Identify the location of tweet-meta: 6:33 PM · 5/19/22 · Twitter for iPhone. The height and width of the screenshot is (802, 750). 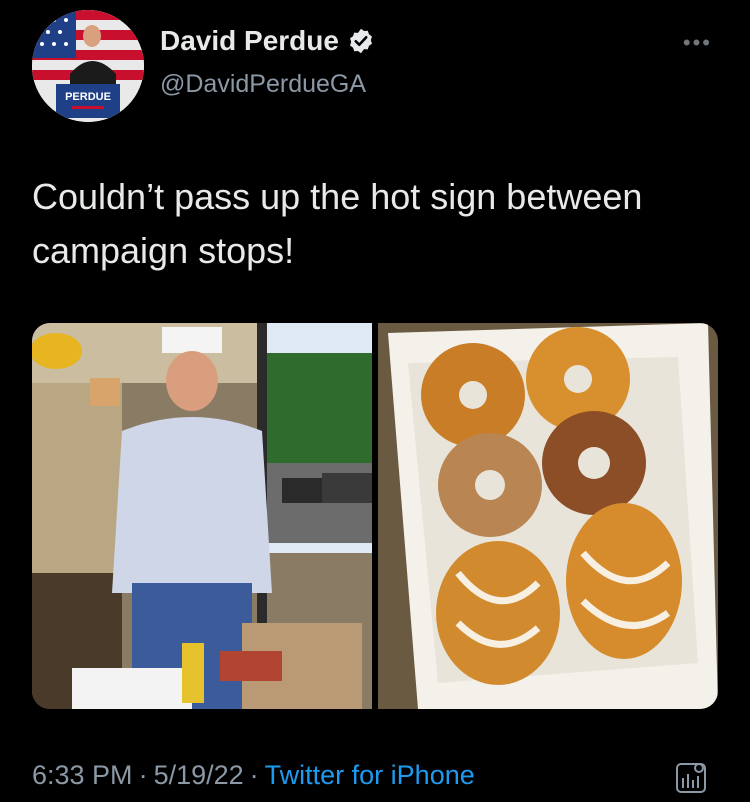
(253, 775).